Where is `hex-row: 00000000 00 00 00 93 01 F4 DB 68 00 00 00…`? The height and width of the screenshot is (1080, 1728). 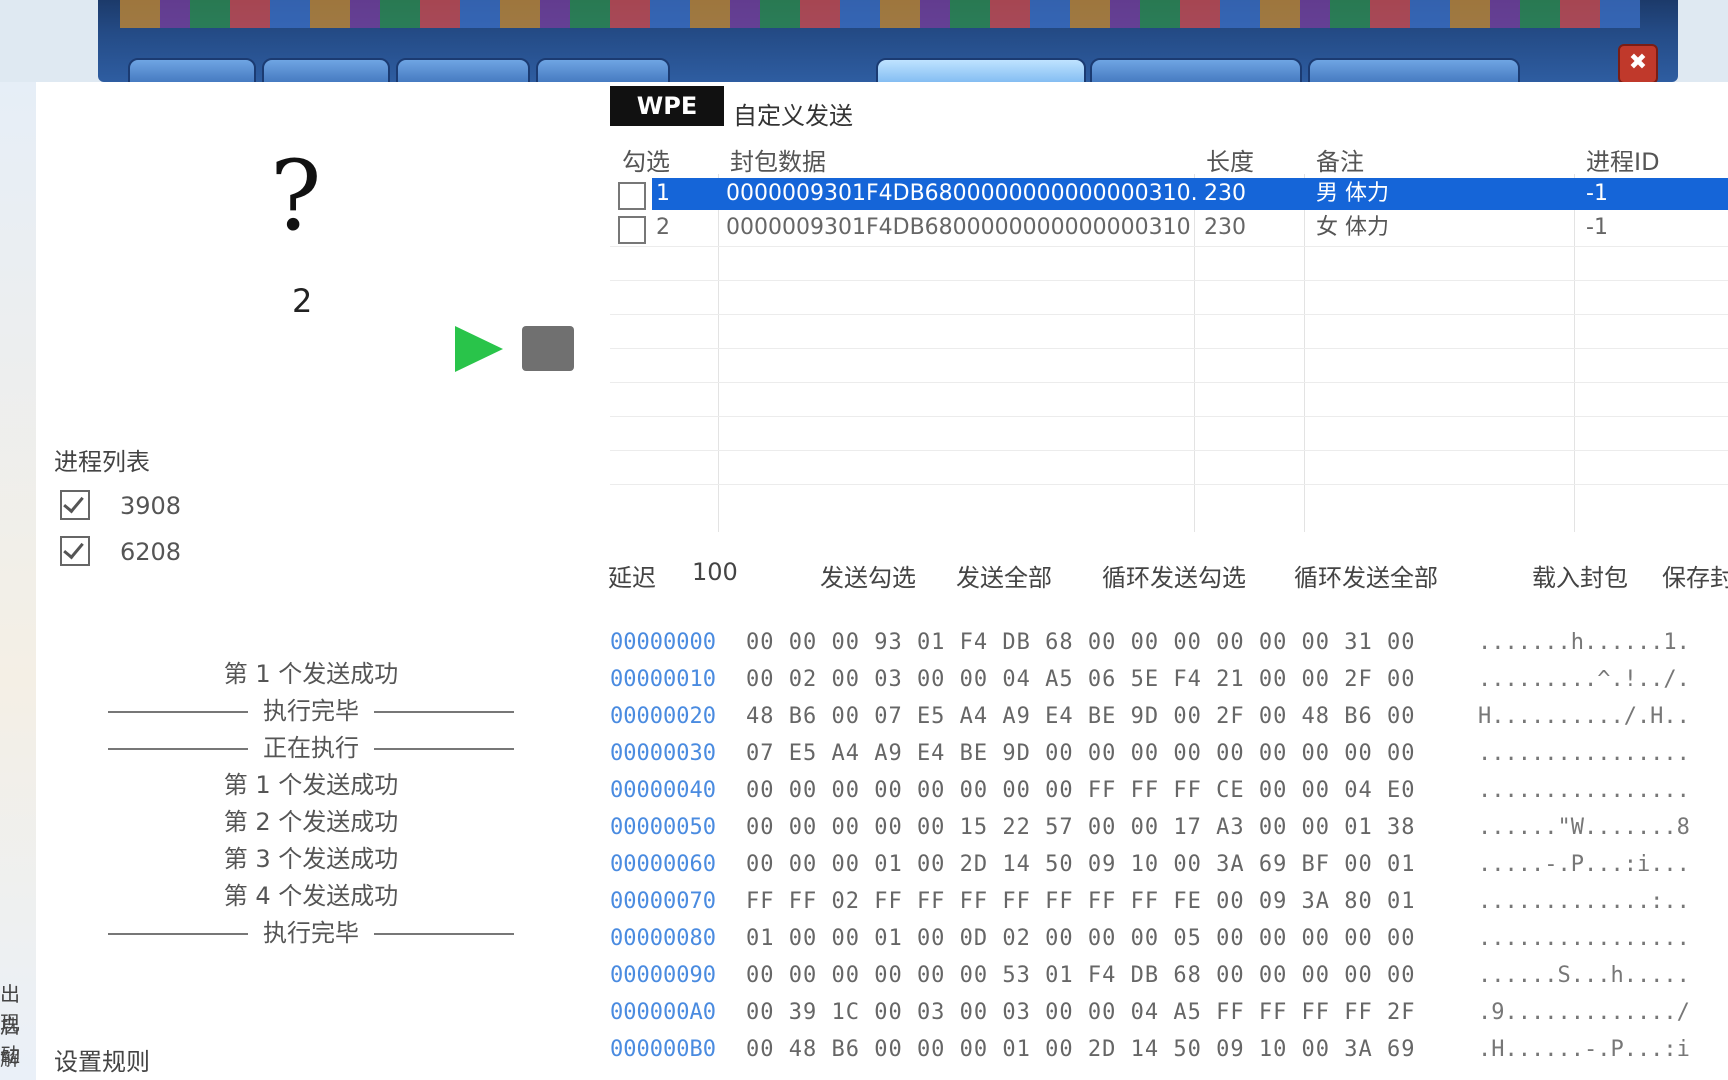 hex-row: 00000000 00 00 00 93 01 F4 DB 68 00 00 00… is located at coordinates (1150, 642).